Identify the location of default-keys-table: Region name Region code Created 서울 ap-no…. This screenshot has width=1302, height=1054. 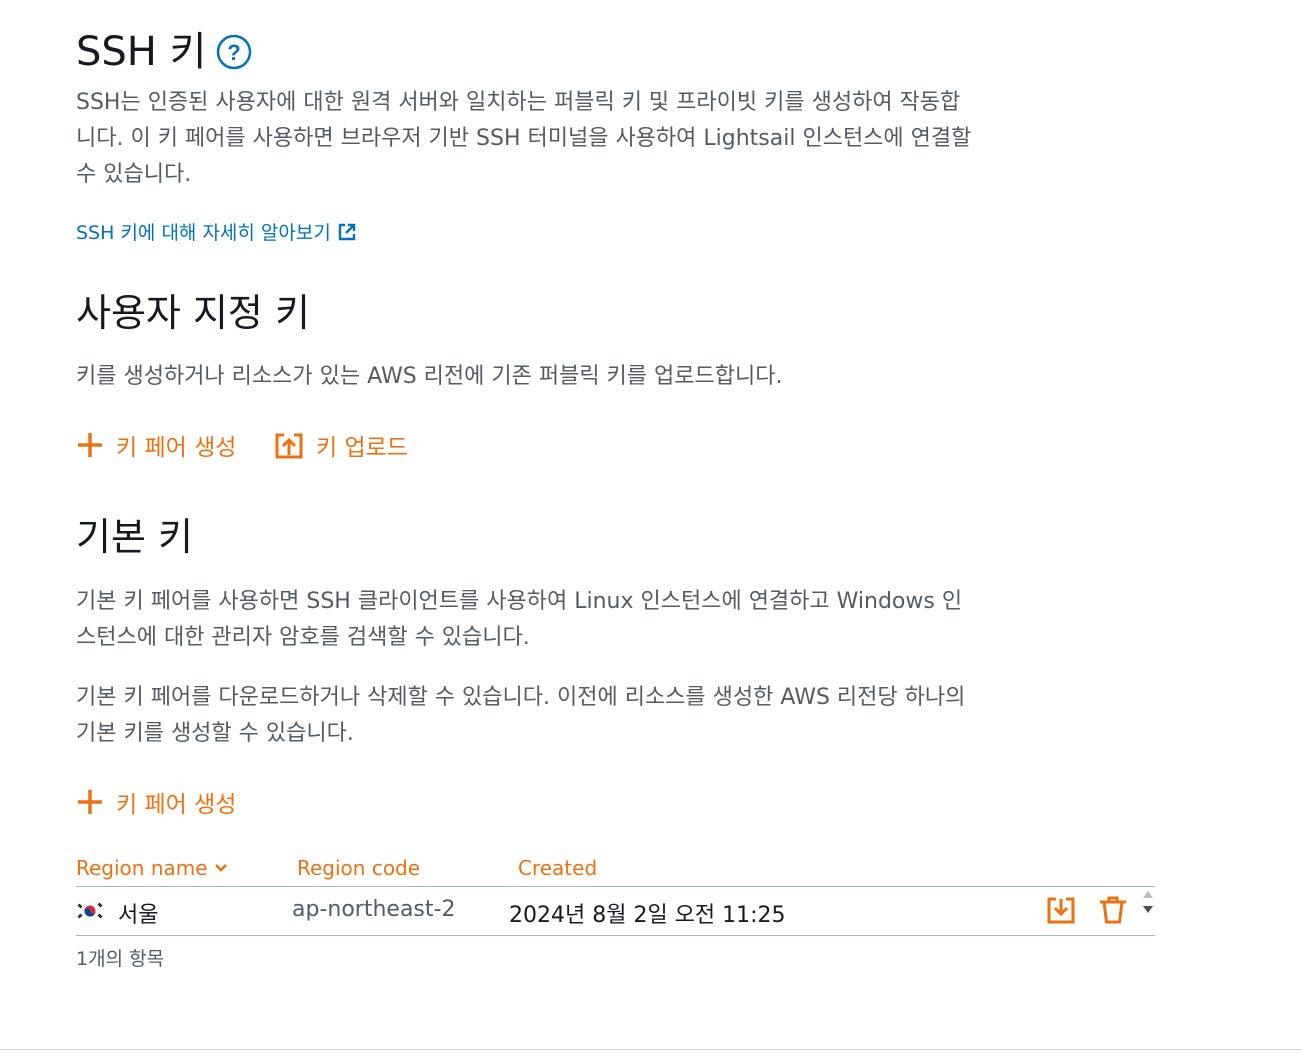
(615, 894).